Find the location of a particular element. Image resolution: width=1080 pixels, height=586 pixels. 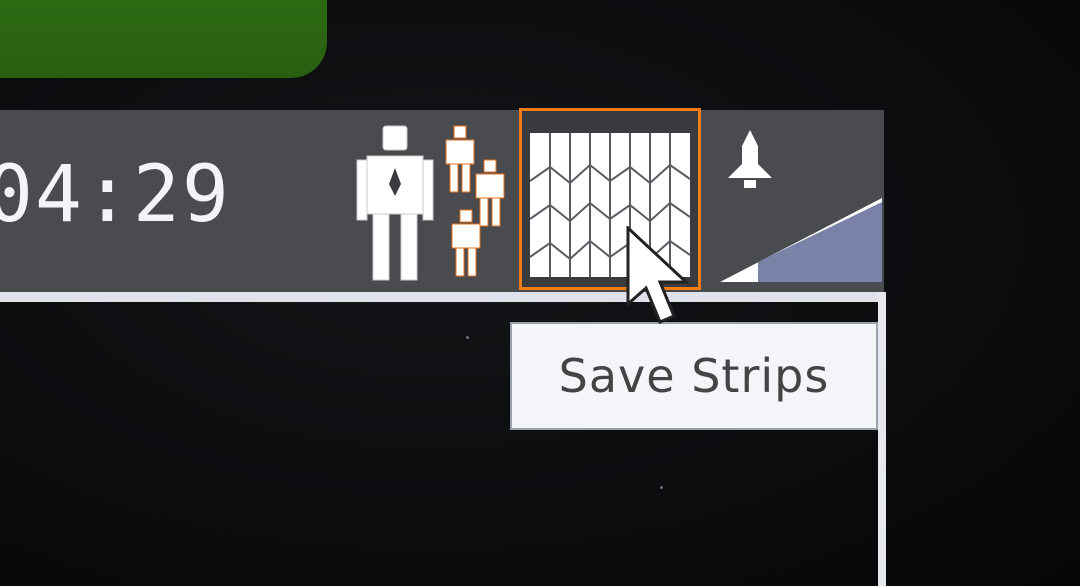

alarm-bell-icon is located at coordinates (750, 159).